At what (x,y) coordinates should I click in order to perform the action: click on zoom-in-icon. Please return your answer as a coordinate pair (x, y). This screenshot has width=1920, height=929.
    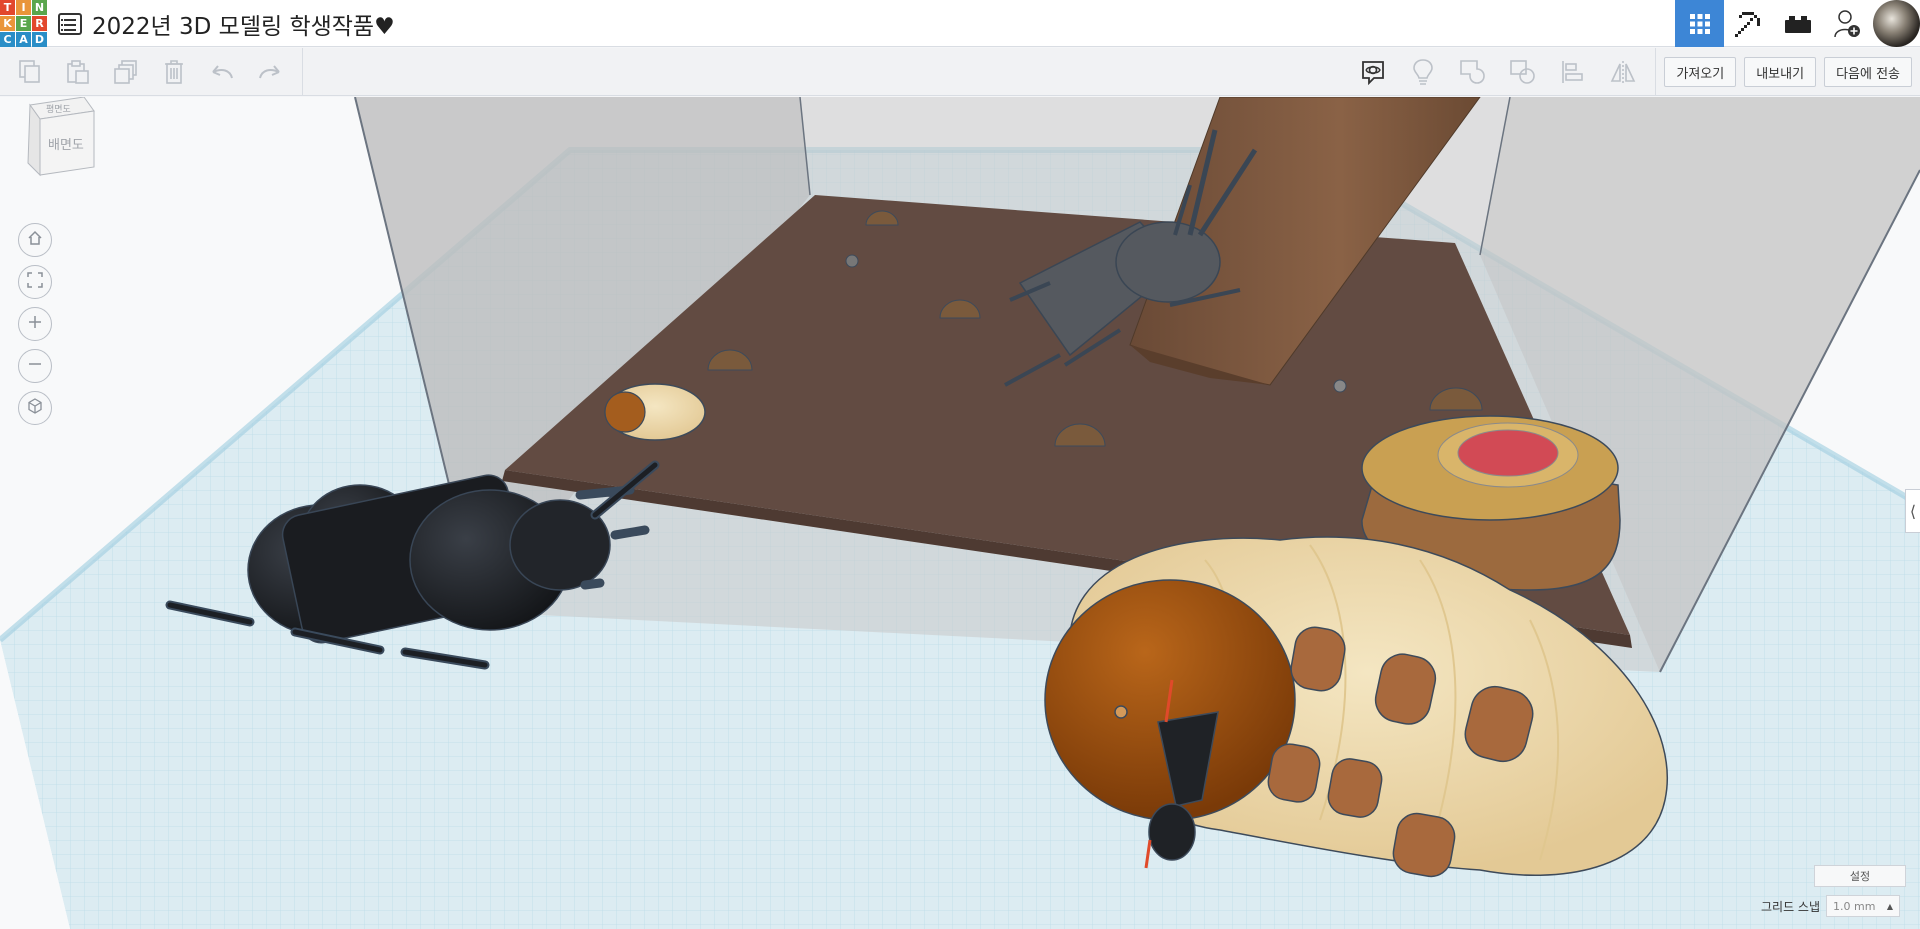
    Looking at the image, I should click on (35, 324).